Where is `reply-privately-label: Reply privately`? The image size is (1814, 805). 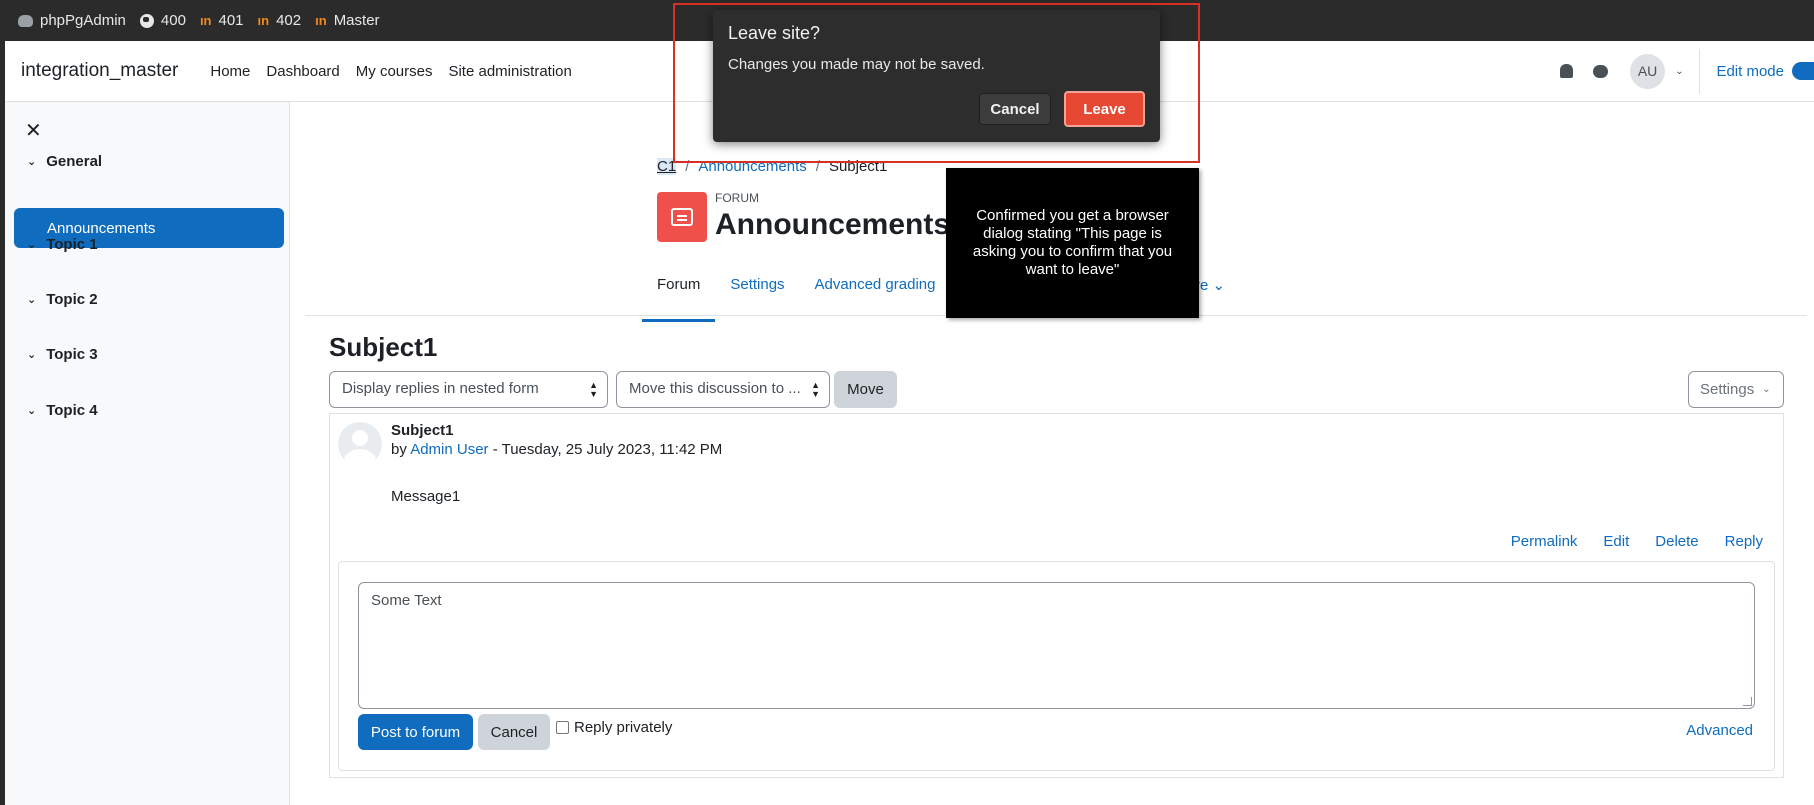
reply-privately-label: Reply privately is located at coordinates (623, 727).